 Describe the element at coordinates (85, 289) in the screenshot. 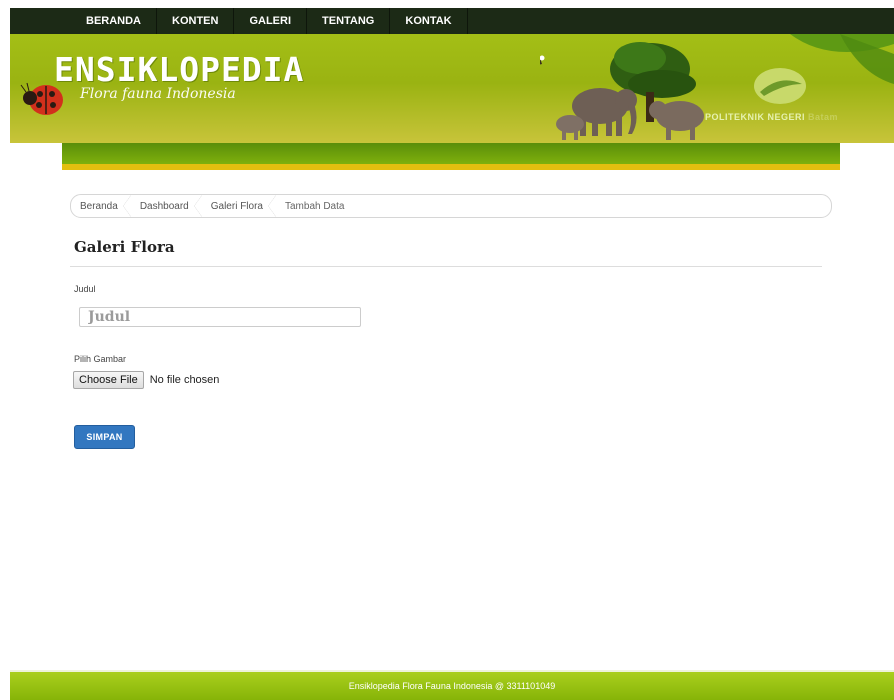

I see `judul-label: Judul` at that location.